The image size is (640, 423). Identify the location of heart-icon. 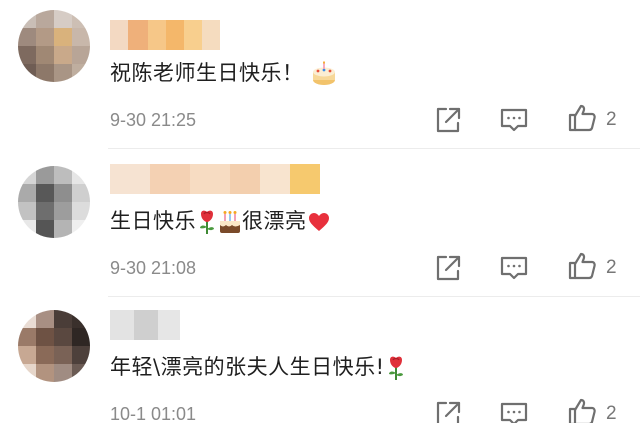
(318, 222).